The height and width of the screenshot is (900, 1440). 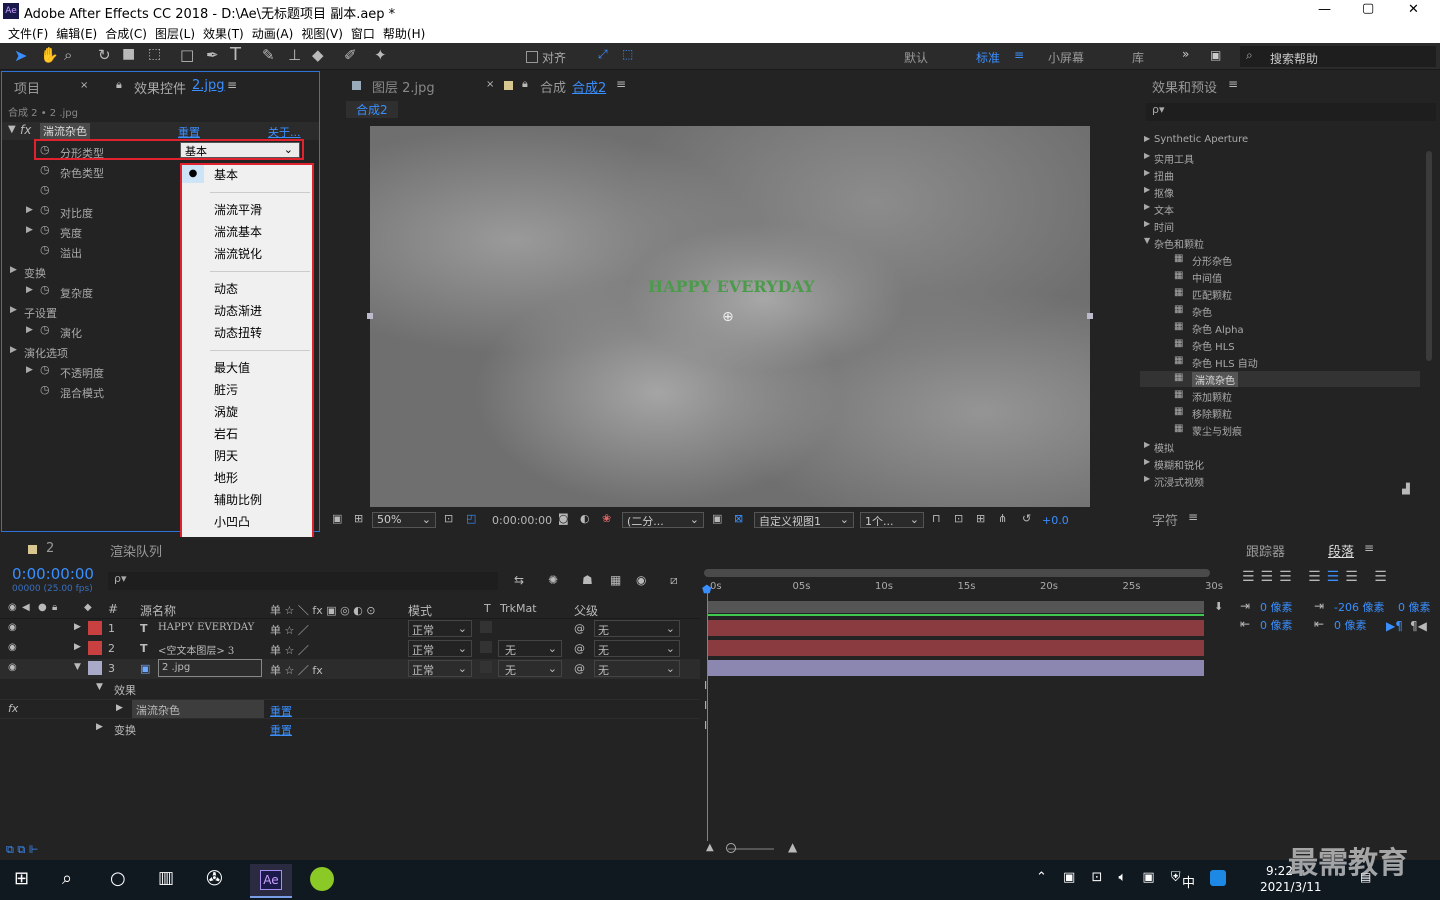 I want to click on menu-item-8: 帮助(H), so click(x=404, y=32).